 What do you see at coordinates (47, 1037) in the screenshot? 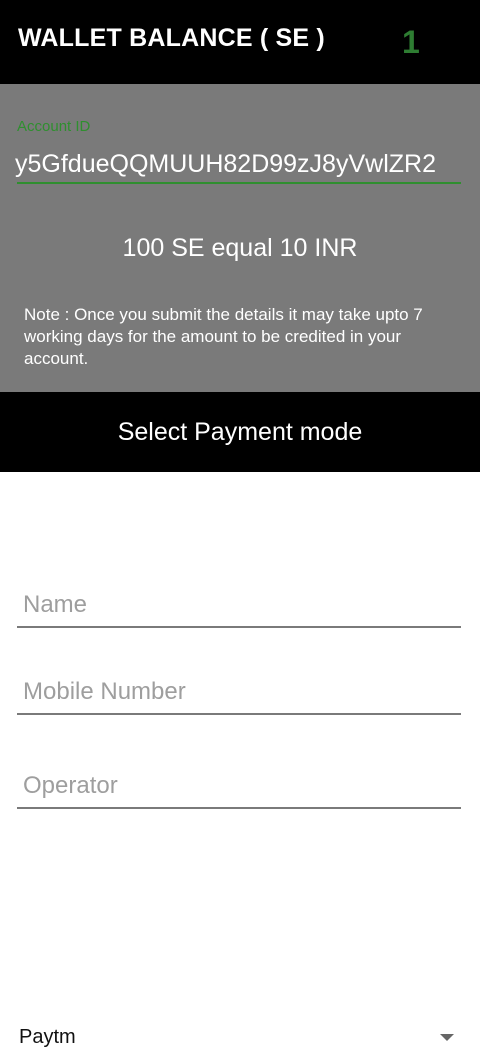
I see `payment-mode-selected: Paytm` at bounding box center [47, 1037].